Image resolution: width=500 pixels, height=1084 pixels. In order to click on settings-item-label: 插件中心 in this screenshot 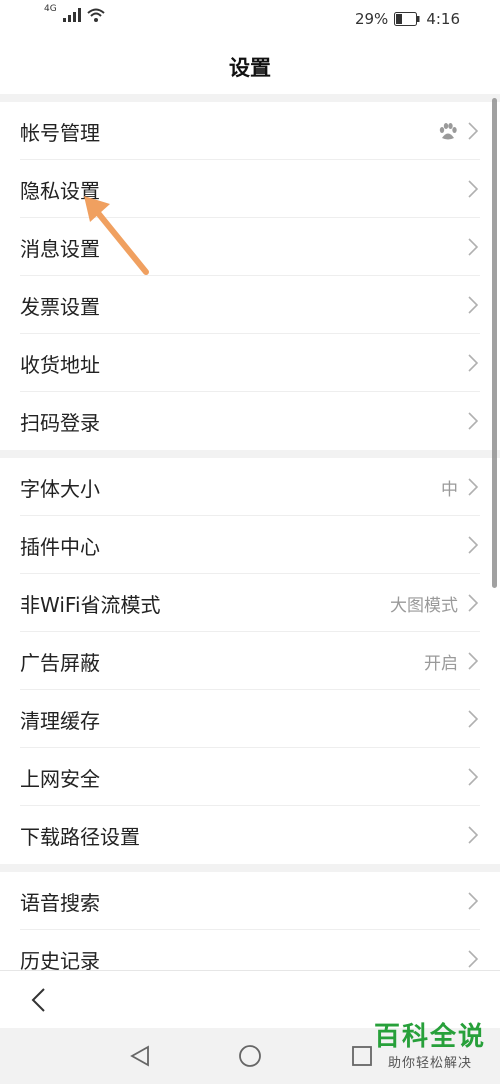, I will do `click(60, 546)`.